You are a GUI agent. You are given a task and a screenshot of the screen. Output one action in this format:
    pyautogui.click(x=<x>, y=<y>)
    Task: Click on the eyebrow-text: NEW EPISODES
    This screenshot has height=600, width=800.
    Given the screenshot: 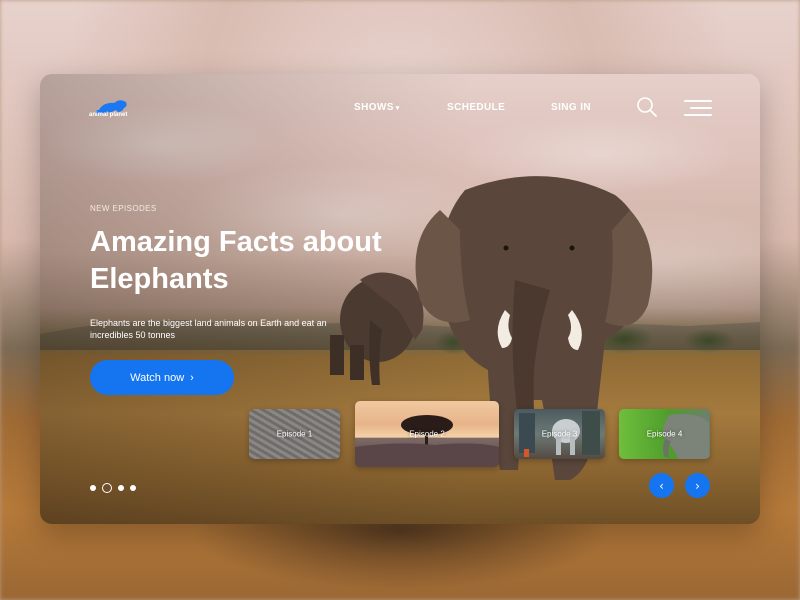 What is the action you would take?
    pyautogui.click(x=123, y=208)
    